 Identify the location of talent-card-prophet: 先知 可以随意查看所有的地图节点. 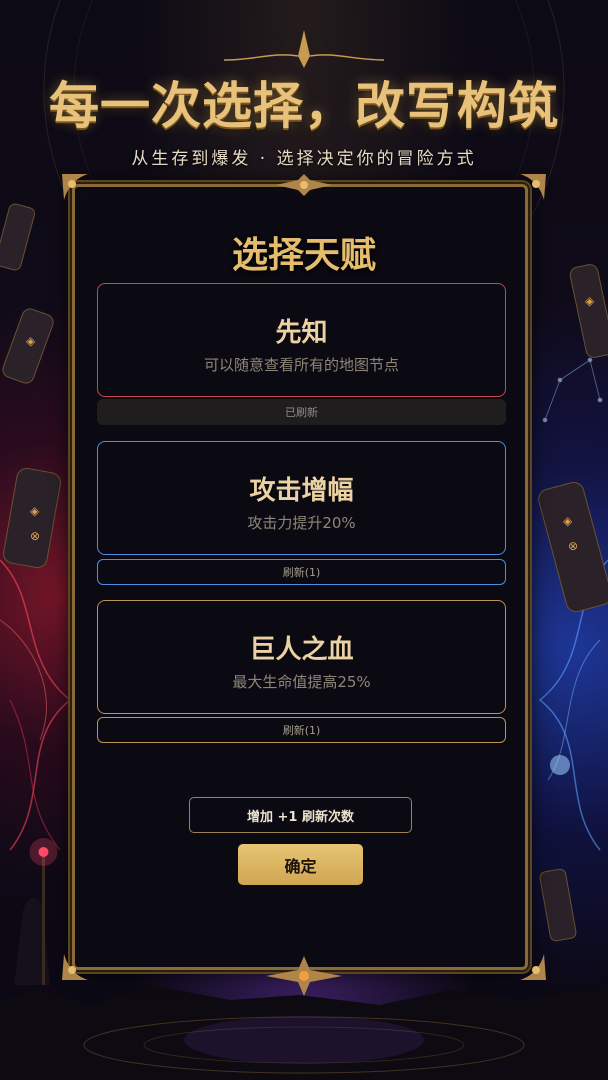
(301, 340).